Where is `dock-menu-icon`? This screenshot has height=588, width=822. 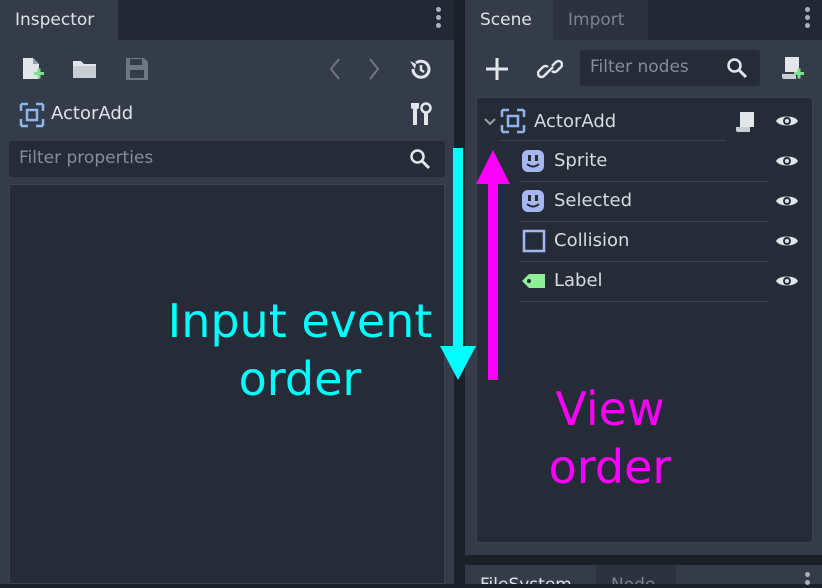 dock-menu-icon is located at coordinates (808, 580).